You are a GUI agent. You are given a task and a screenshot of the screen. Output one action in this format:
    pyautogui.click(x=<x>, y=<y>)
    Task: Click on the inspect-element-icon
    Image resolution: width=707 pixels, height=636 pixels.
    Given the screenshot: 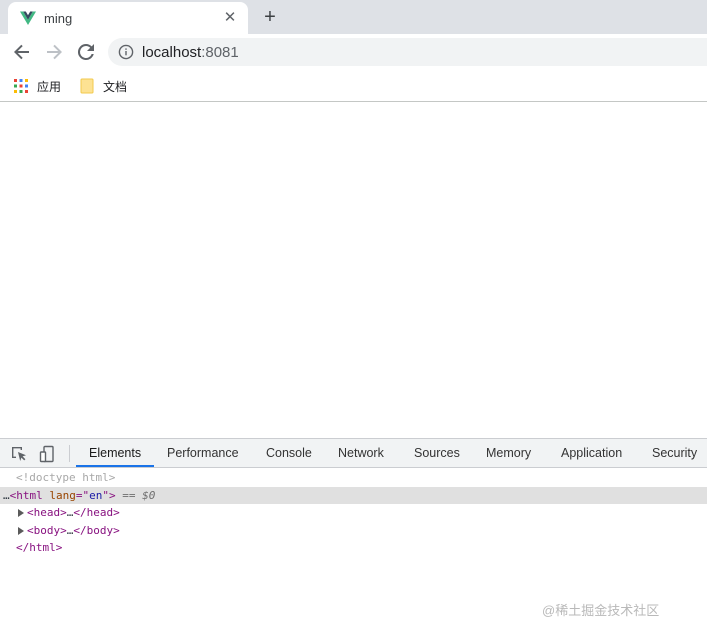 What is the action you would take?
    pyautogui.click(x=19, y=454)
    